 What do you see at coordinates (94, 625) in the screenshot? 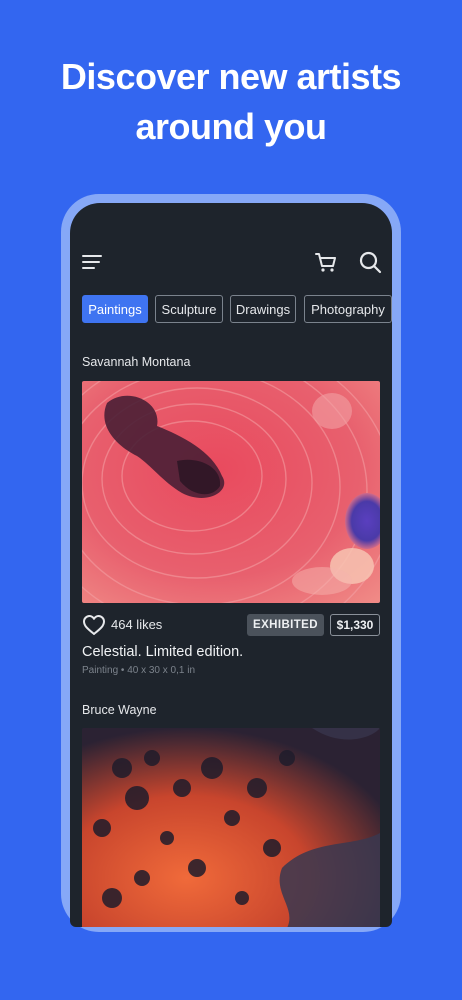
I see `heart-icon` at bounding box center [94, 625].